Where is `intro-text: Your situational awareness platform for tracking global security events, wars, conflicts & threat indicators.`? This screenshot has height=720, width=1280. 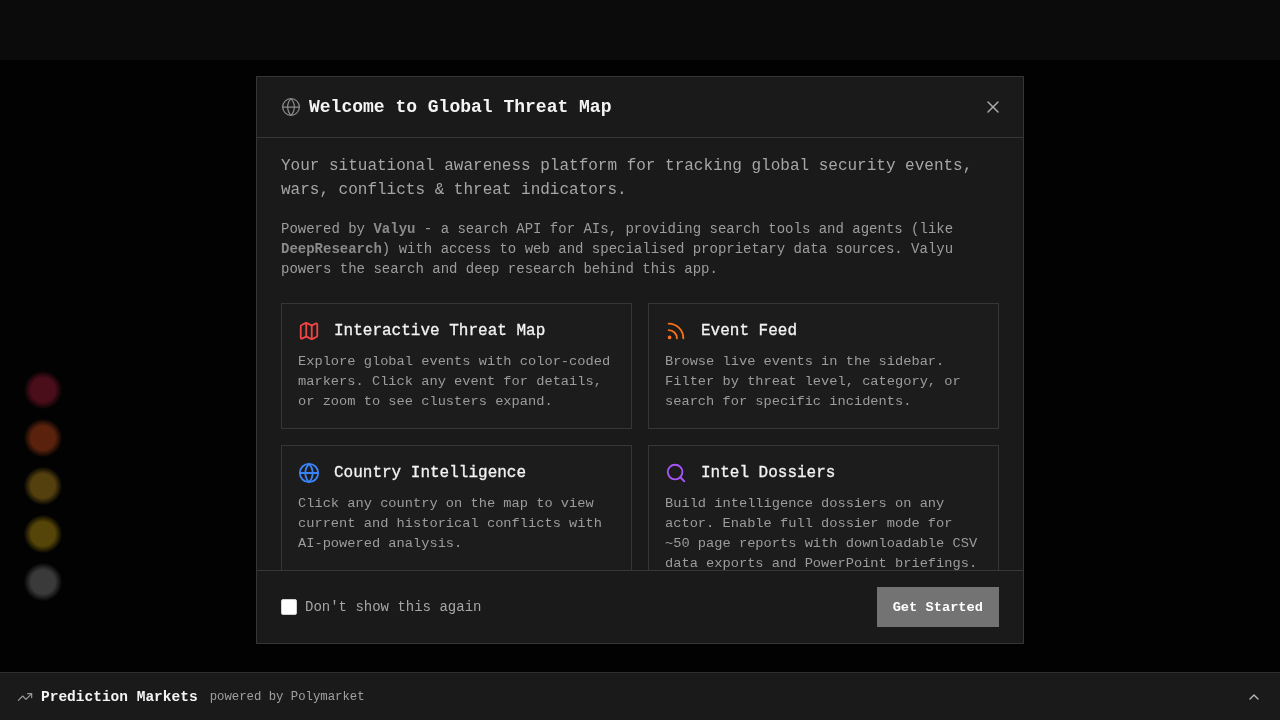
intro-text: Your situational awareness platform for tracking global security events, wars, conflicts & threat indicators. is located at coordinates (627, 178).